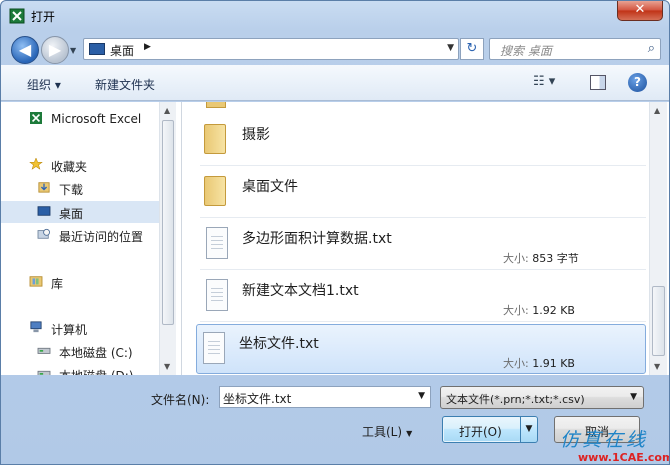 The image size is (670, 465). What do you see at coordinates (36, 164) in the screenshot?
I see `star-icon` at bounding box center [36, 164].